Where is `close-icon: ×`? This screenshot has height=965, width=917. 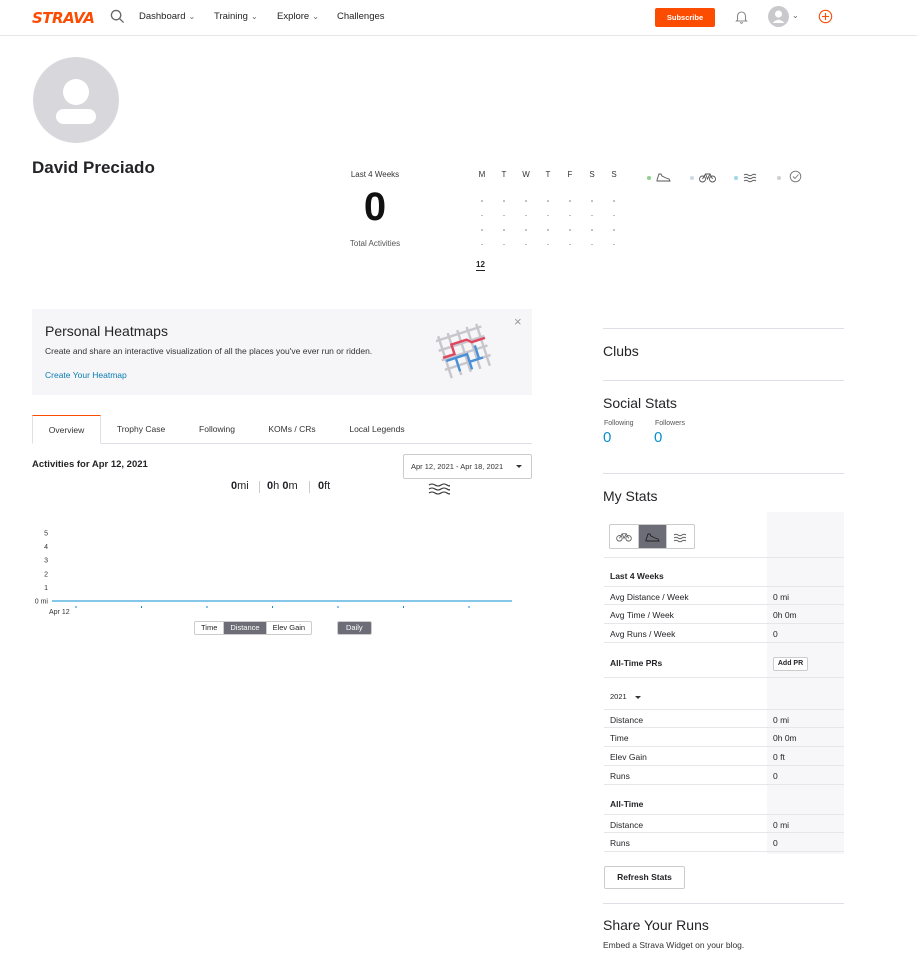
close-icon: × is located at coordinates (518, 321).